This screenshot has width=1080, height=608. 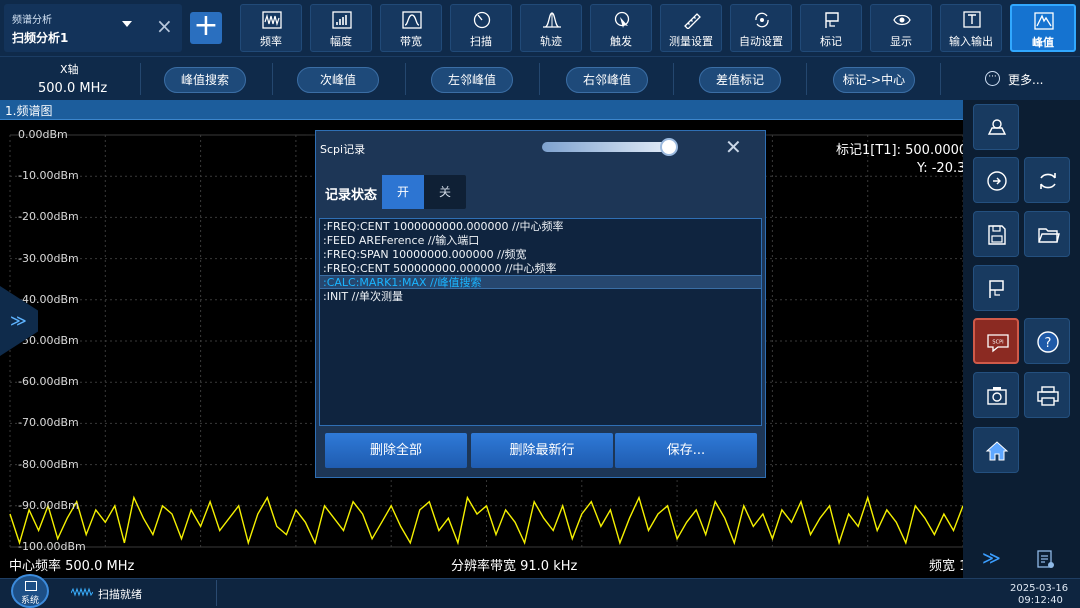 I want to click on log-line-selected: :CALC:MARK1:MAX //峰值搜索, so click(x=540, y=282).